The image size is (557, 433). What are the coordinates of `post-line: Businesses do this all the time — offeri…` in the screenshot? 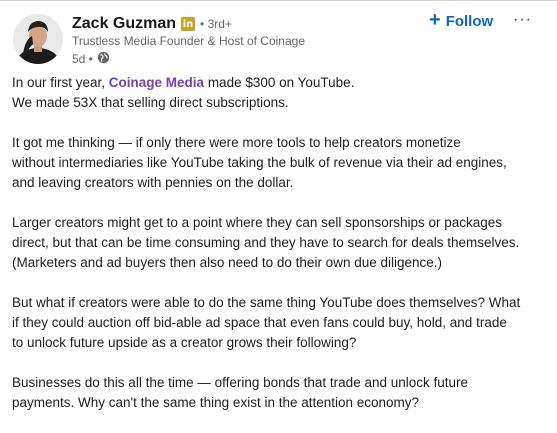 It's located at (240, 382).